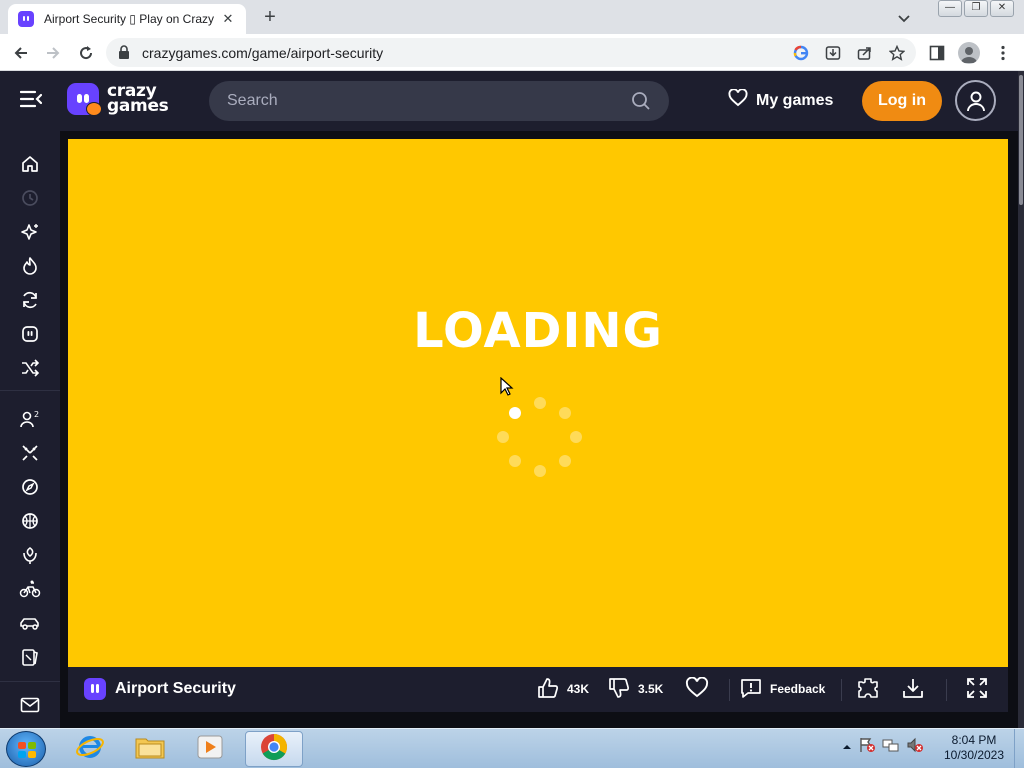 This screenshot has height=768, width=1024. Describe the element at coordinates (30, 487) in the screenshot. I see `adventure-icon` at that location.